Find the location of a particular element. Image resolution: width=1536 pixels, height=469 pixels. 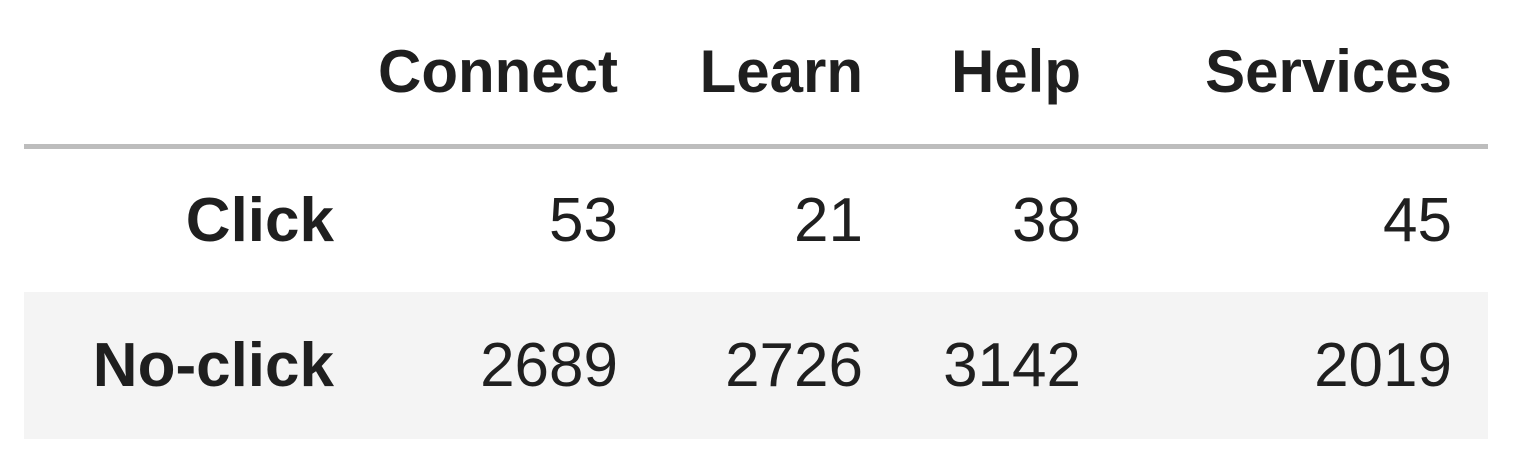

cell-no-click-help: 3142 is located at coordinates (1008, 365).